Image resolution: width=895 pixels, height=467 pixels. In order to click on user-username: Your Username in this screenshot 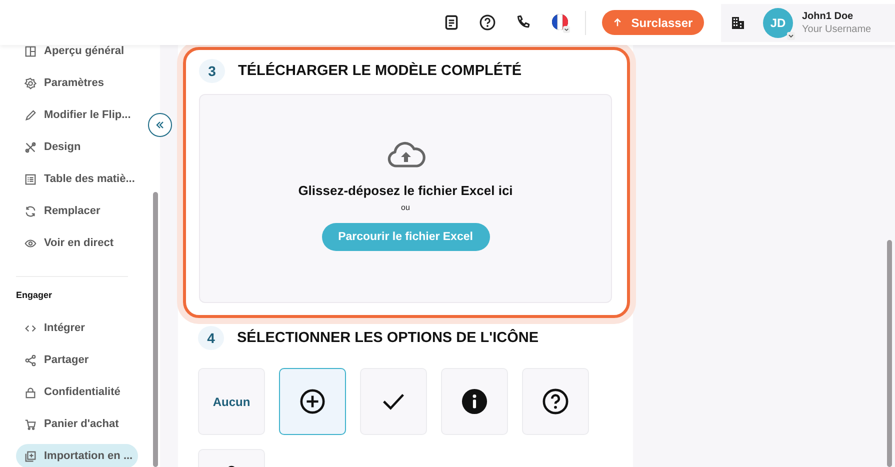, I will do `click(837, 29)`.